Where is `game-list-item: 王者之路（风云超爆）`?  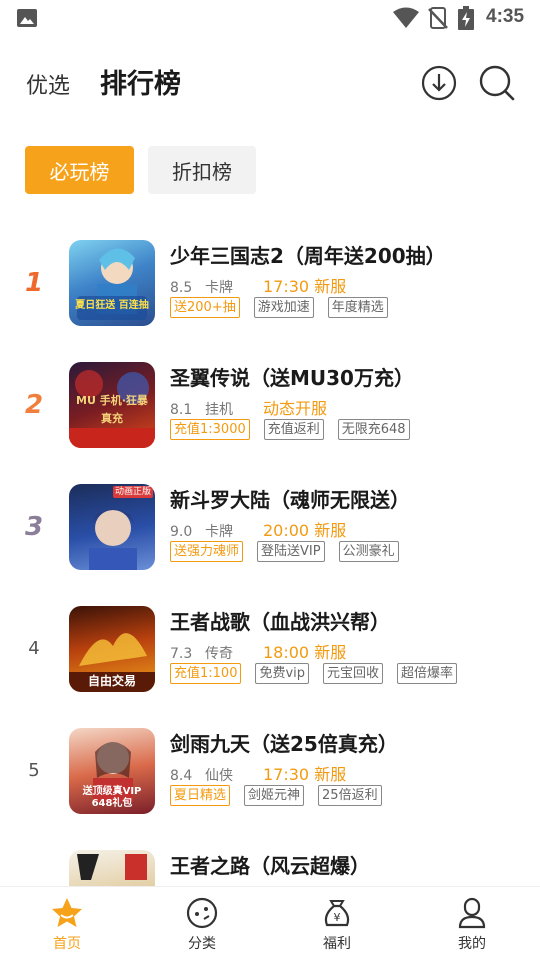 game-list-item: 王者之路（风云超爆） is located at coordinates (270, 868).